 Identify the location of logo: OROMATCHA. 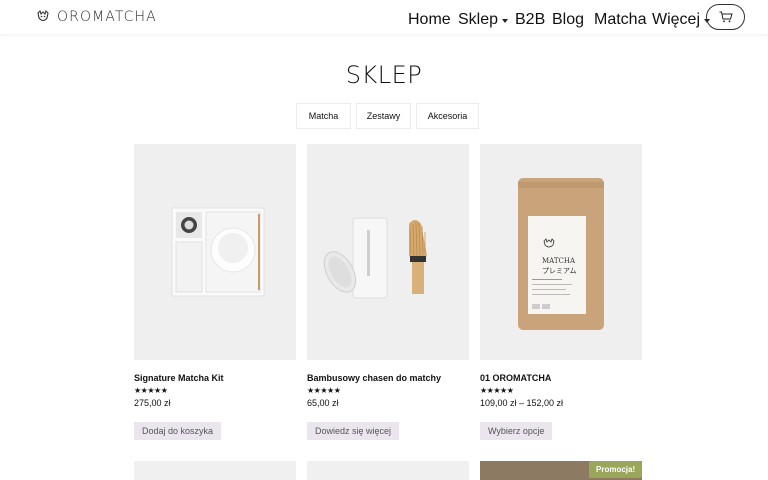
(96, 17).